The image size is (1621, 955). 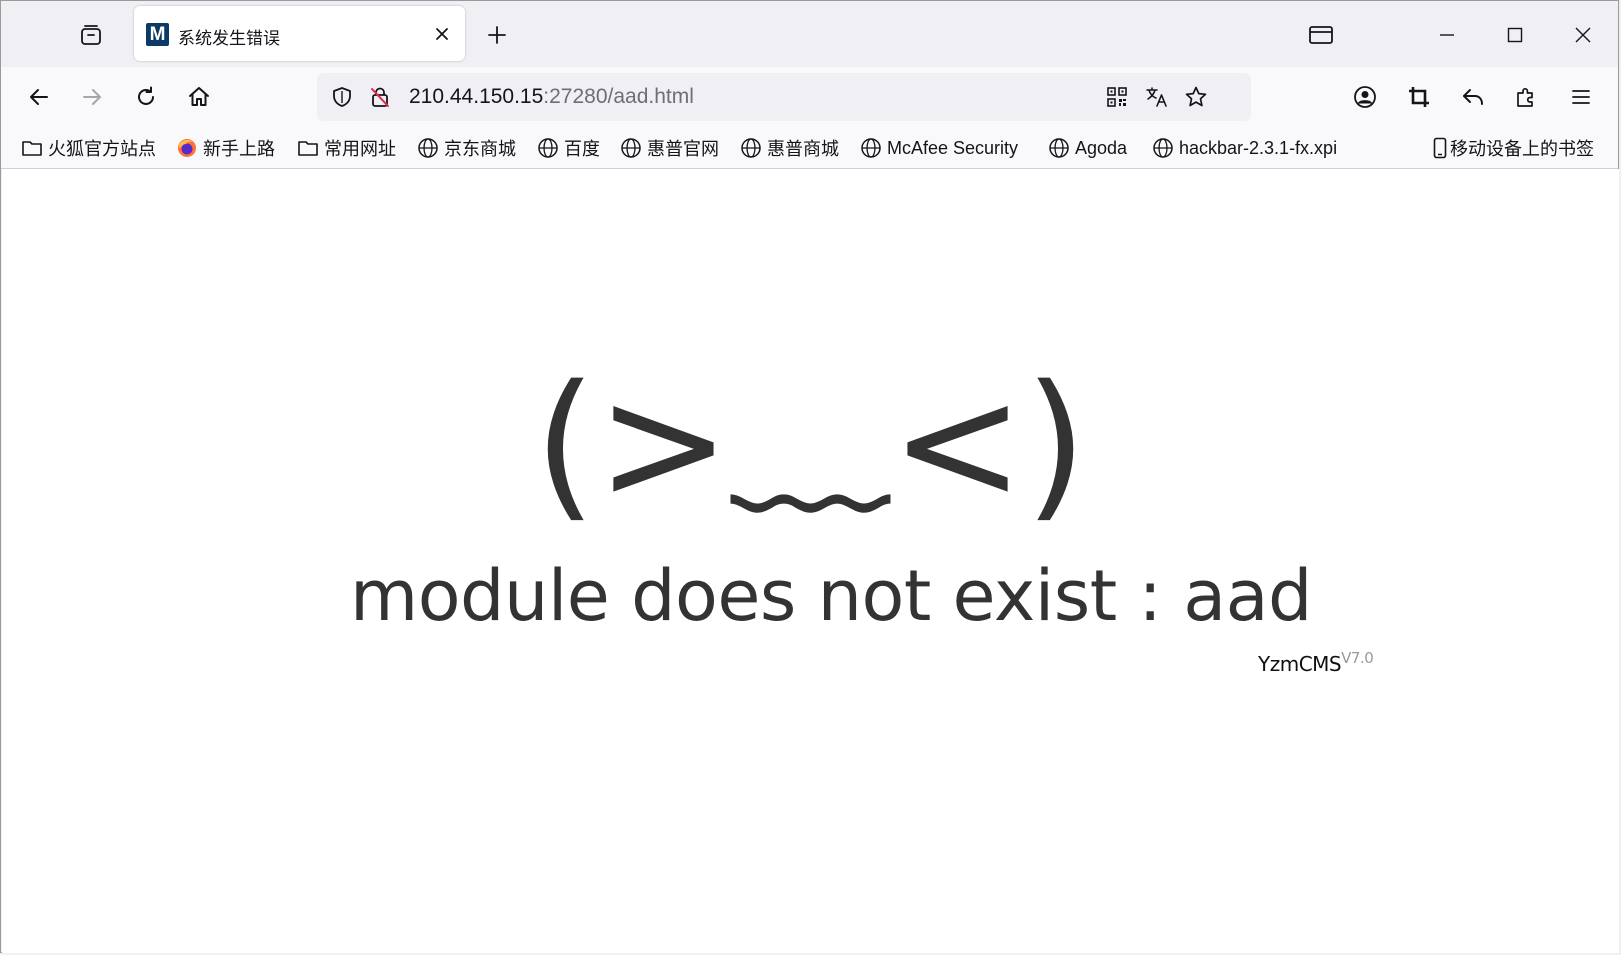 I want to click on bookmark-label: 京东商城, so click(x=480, y=149).